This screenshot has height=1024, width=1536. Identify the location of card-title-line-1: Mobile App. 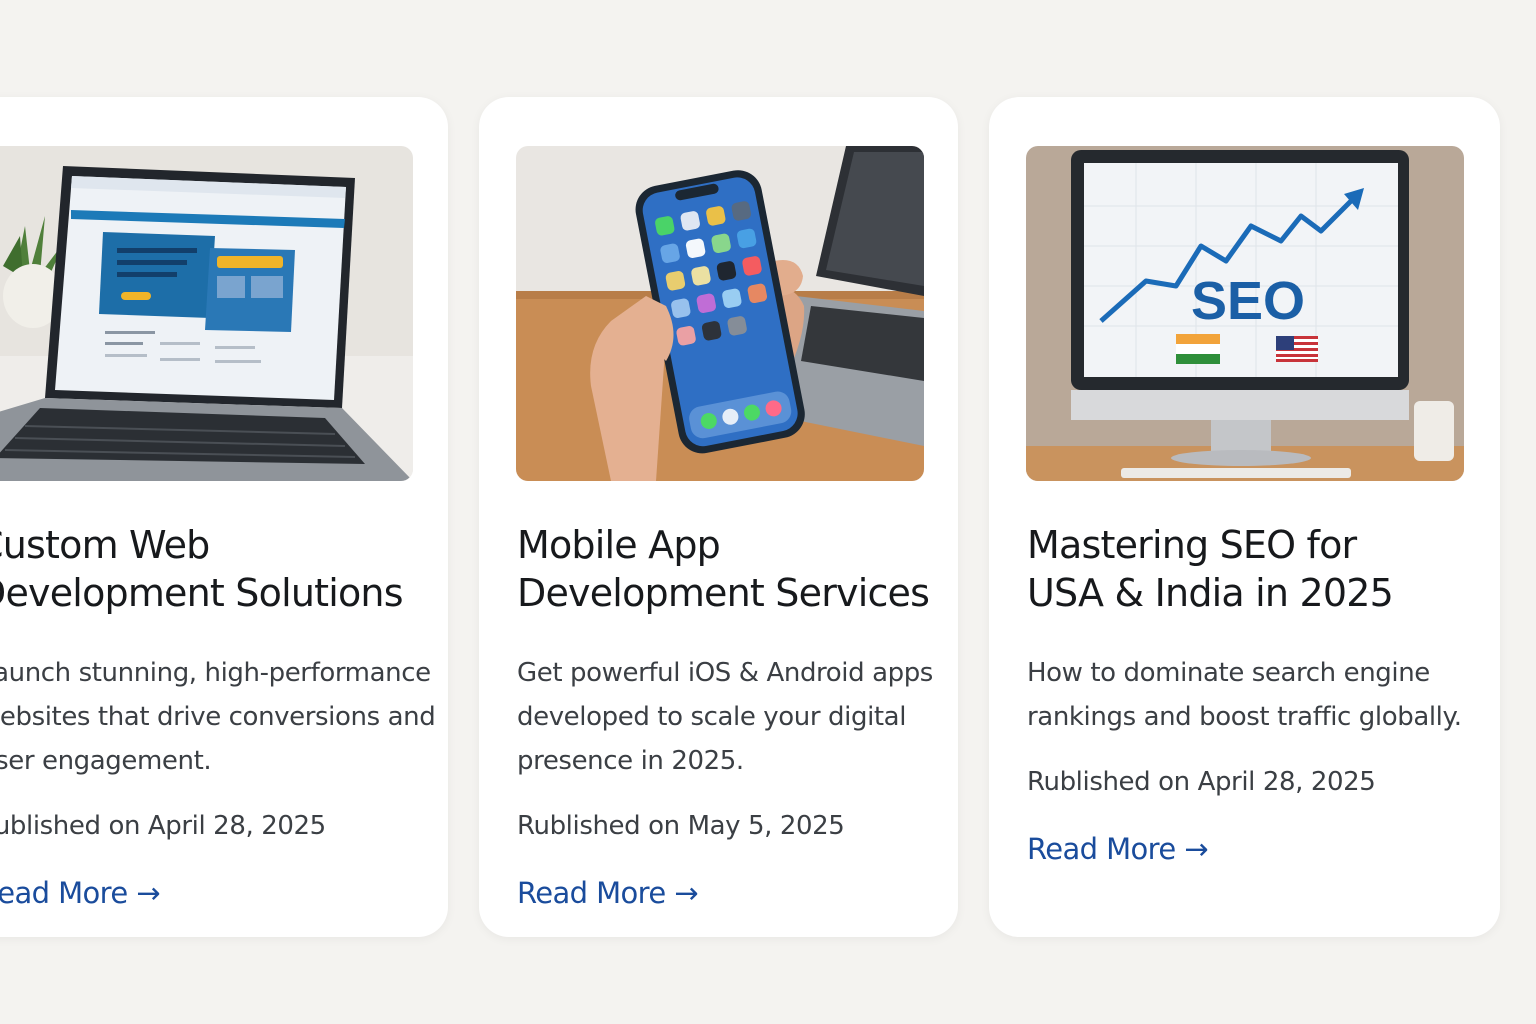
(619, 545).